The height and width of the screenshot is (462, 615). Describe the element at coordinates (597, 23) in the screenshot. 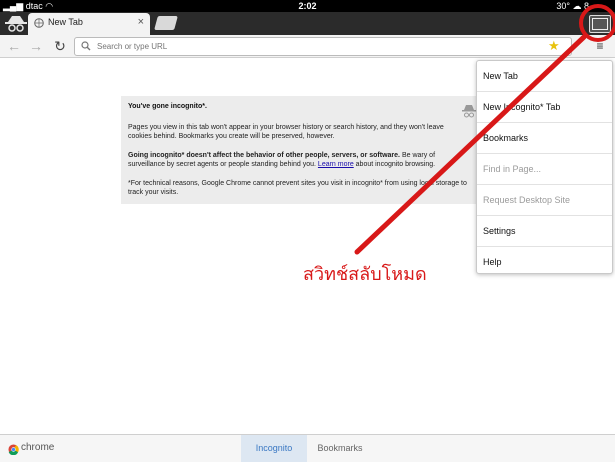

I see `annotation-circle` at that location.